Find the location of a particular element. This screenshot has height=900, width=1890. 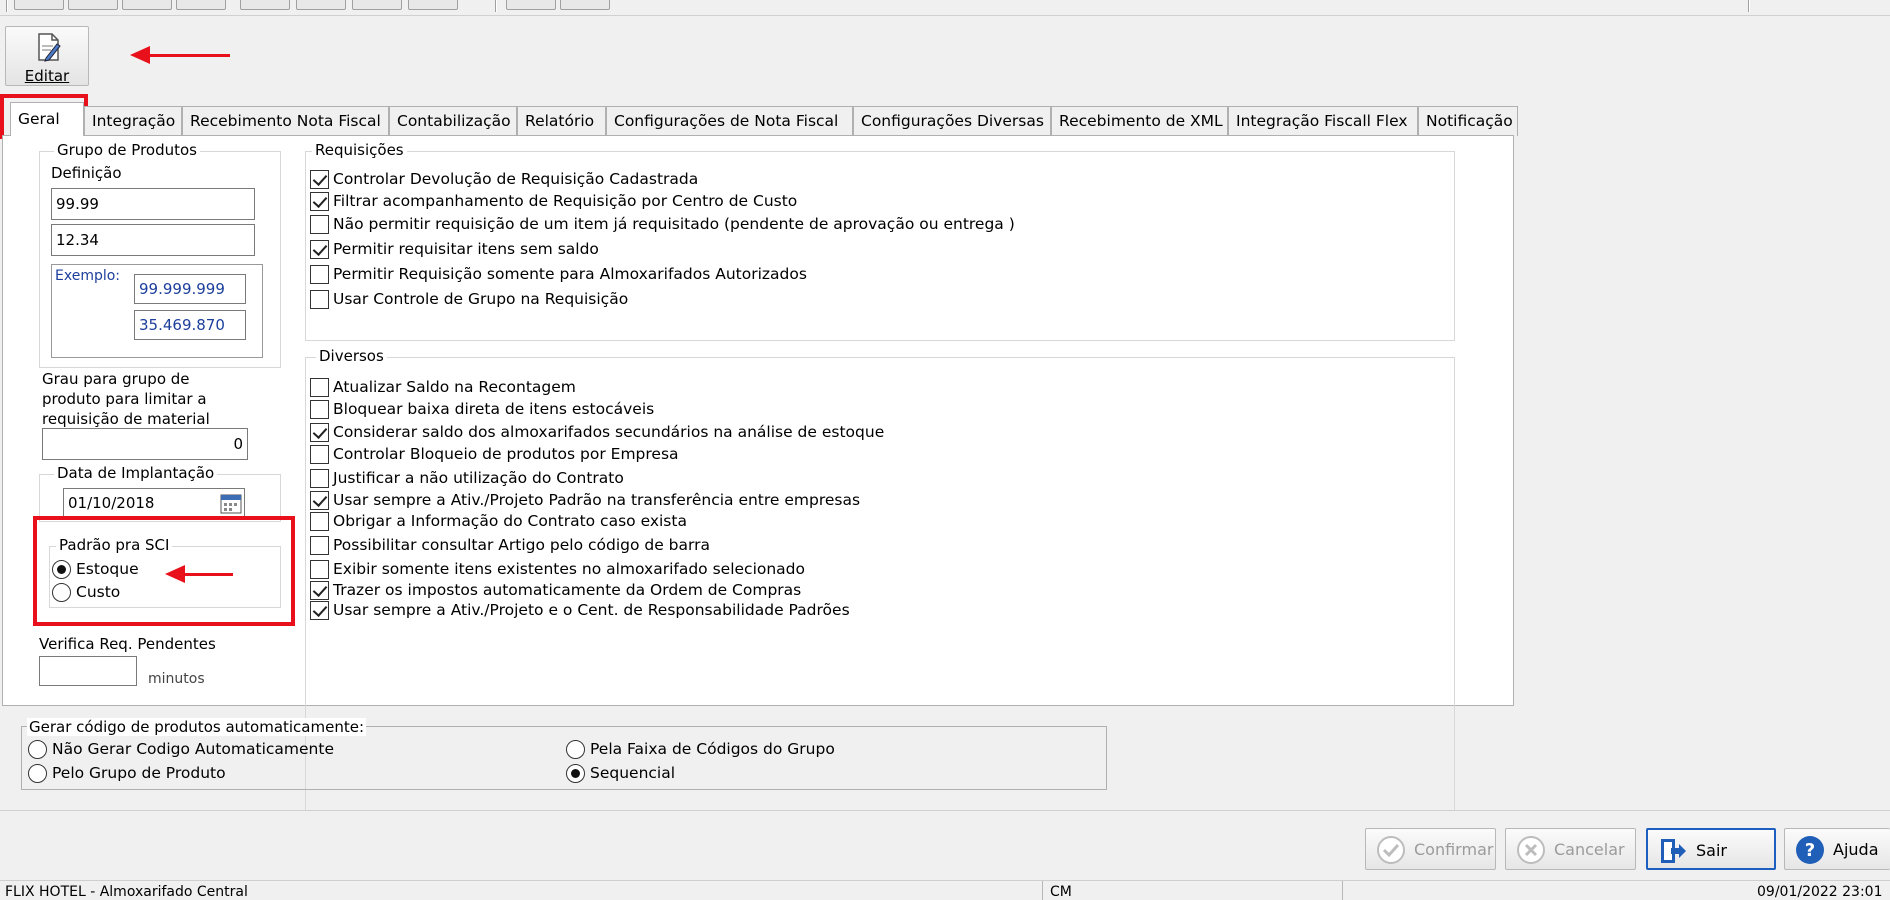

chk-almoxarifados-autorizados is located at coordinates (319, 274).